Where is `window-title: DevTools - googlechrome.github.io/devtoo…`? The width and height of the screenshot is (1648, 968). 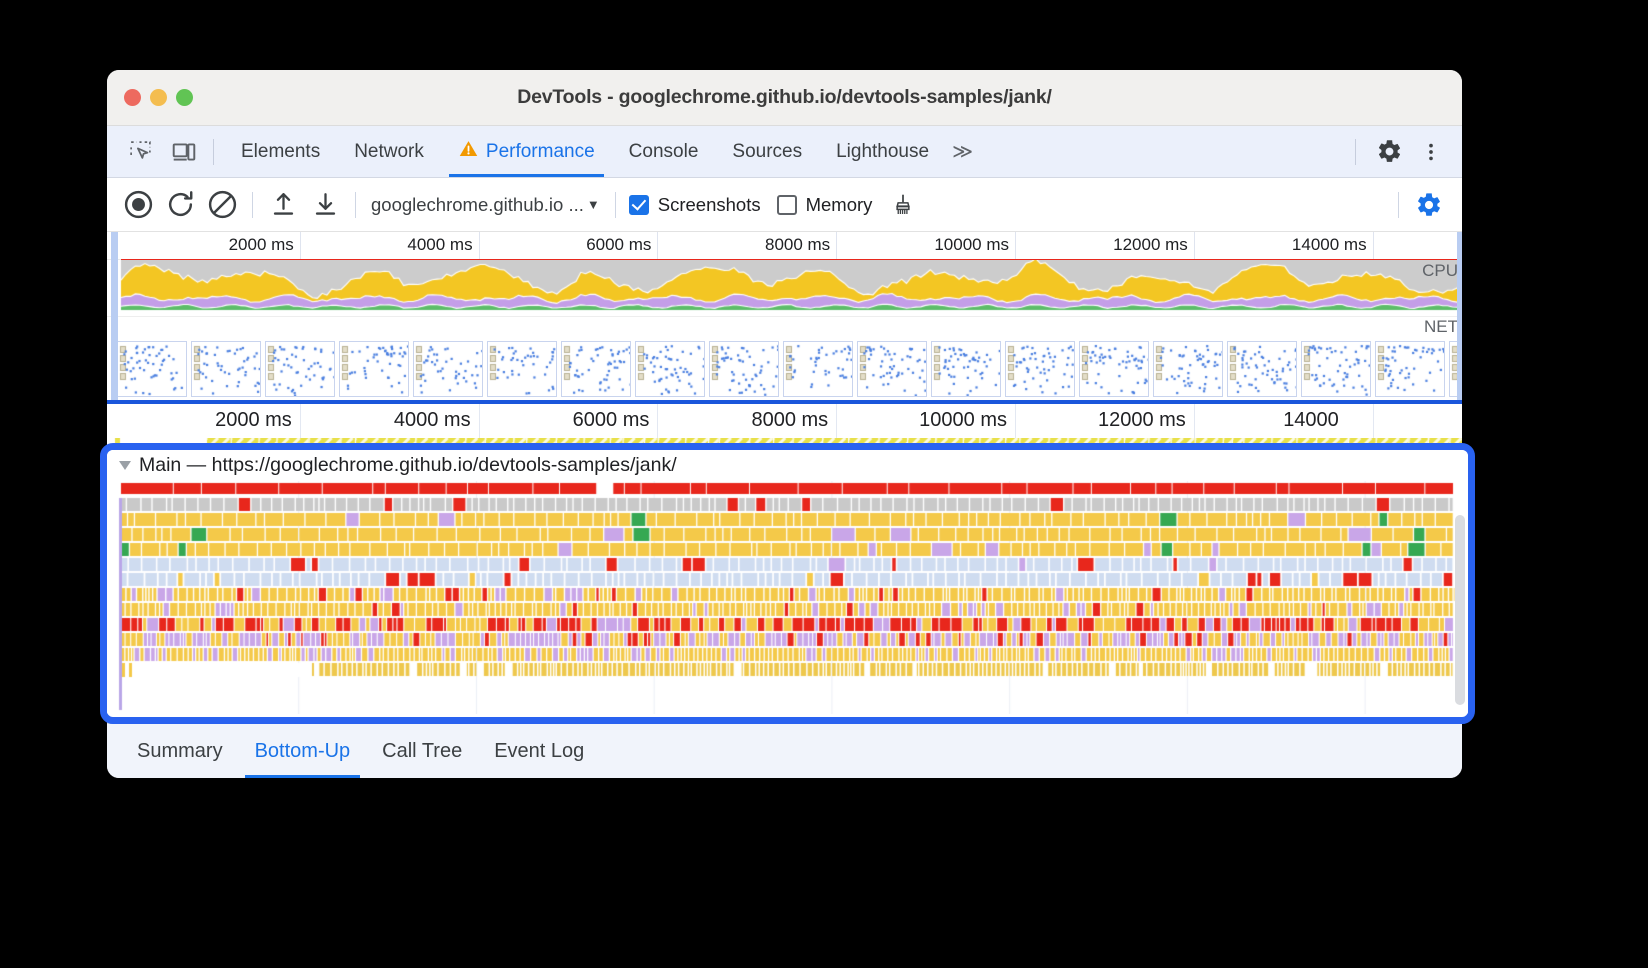
window-title: DevTools - googlechrome.github.io/devtoo… is located at coordinates (784, 97).